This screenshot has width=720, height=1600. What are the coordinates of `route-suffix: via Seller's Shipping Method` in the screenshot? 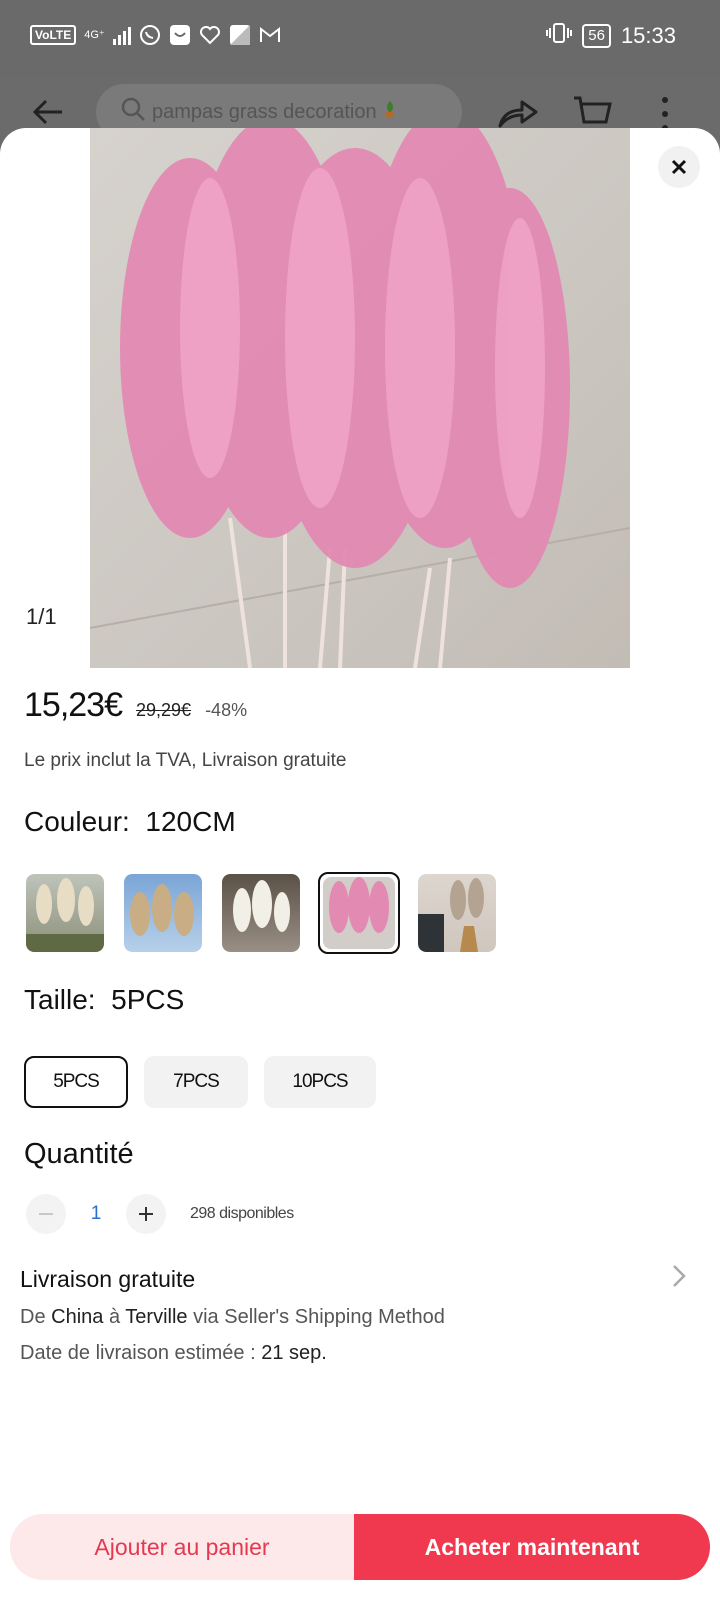 It's located at (319, 1317).